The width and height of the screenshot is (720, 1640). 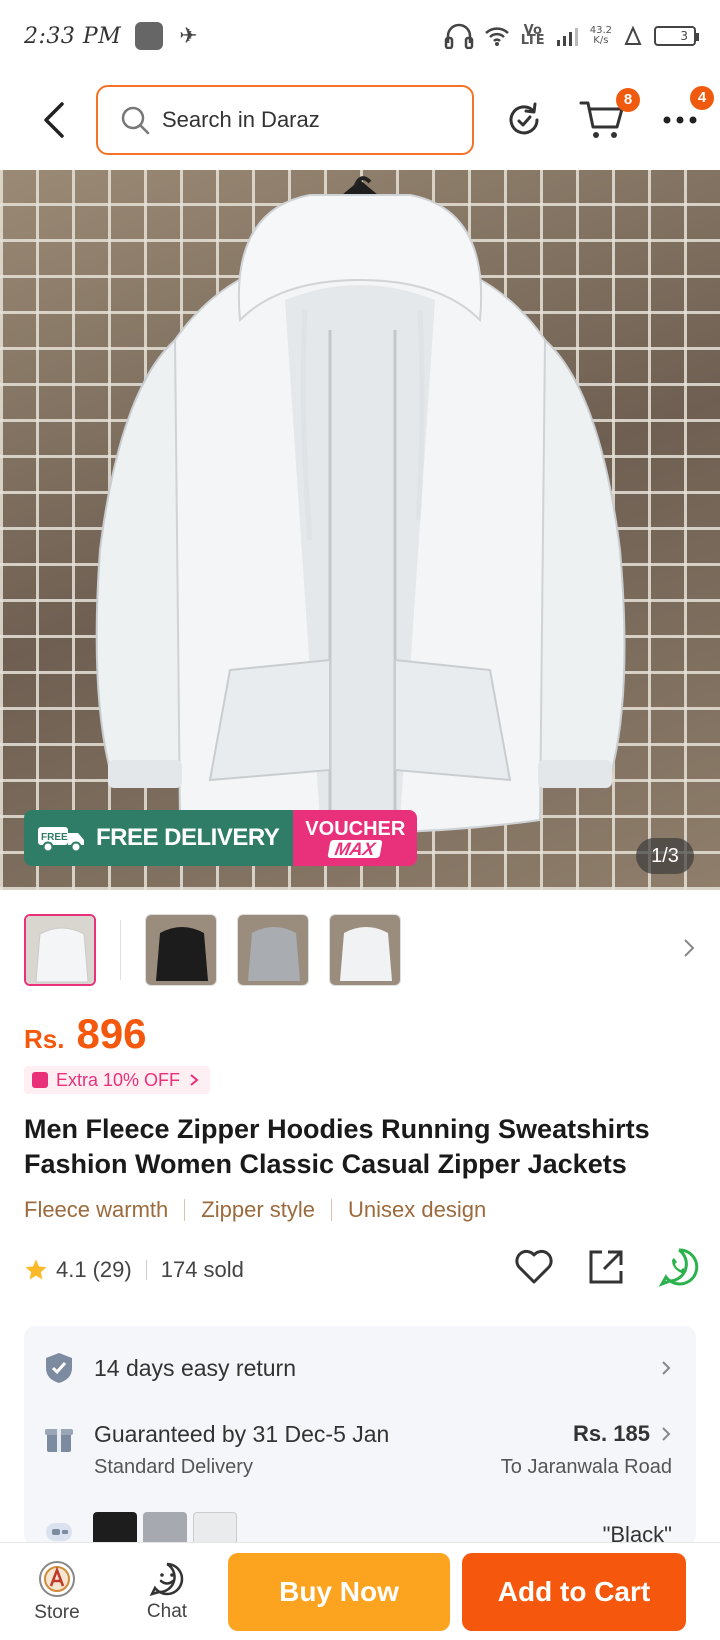 What do you see at coordinates (36, 1269) in the screenshot?
I see `star-icon` at bounding box center [36, 1269].